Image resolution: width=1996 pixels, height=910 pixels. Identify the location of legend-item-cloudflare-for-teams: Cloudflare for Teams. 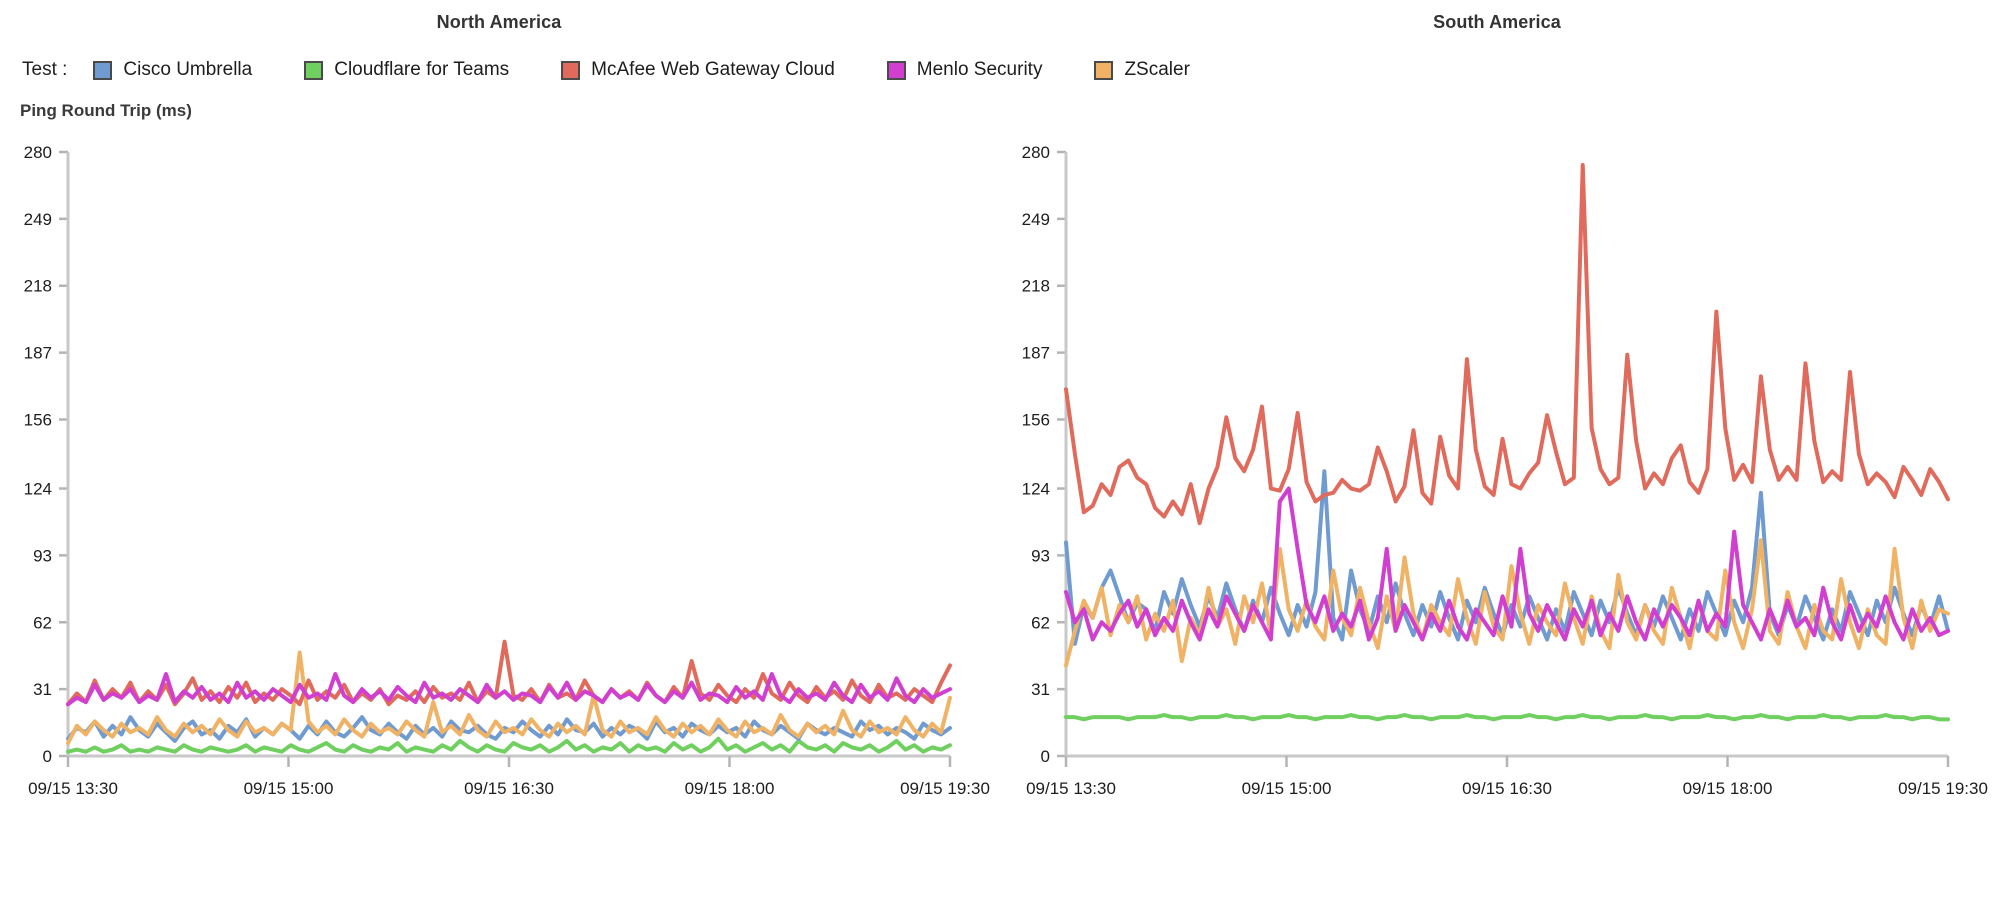
(406, 70).